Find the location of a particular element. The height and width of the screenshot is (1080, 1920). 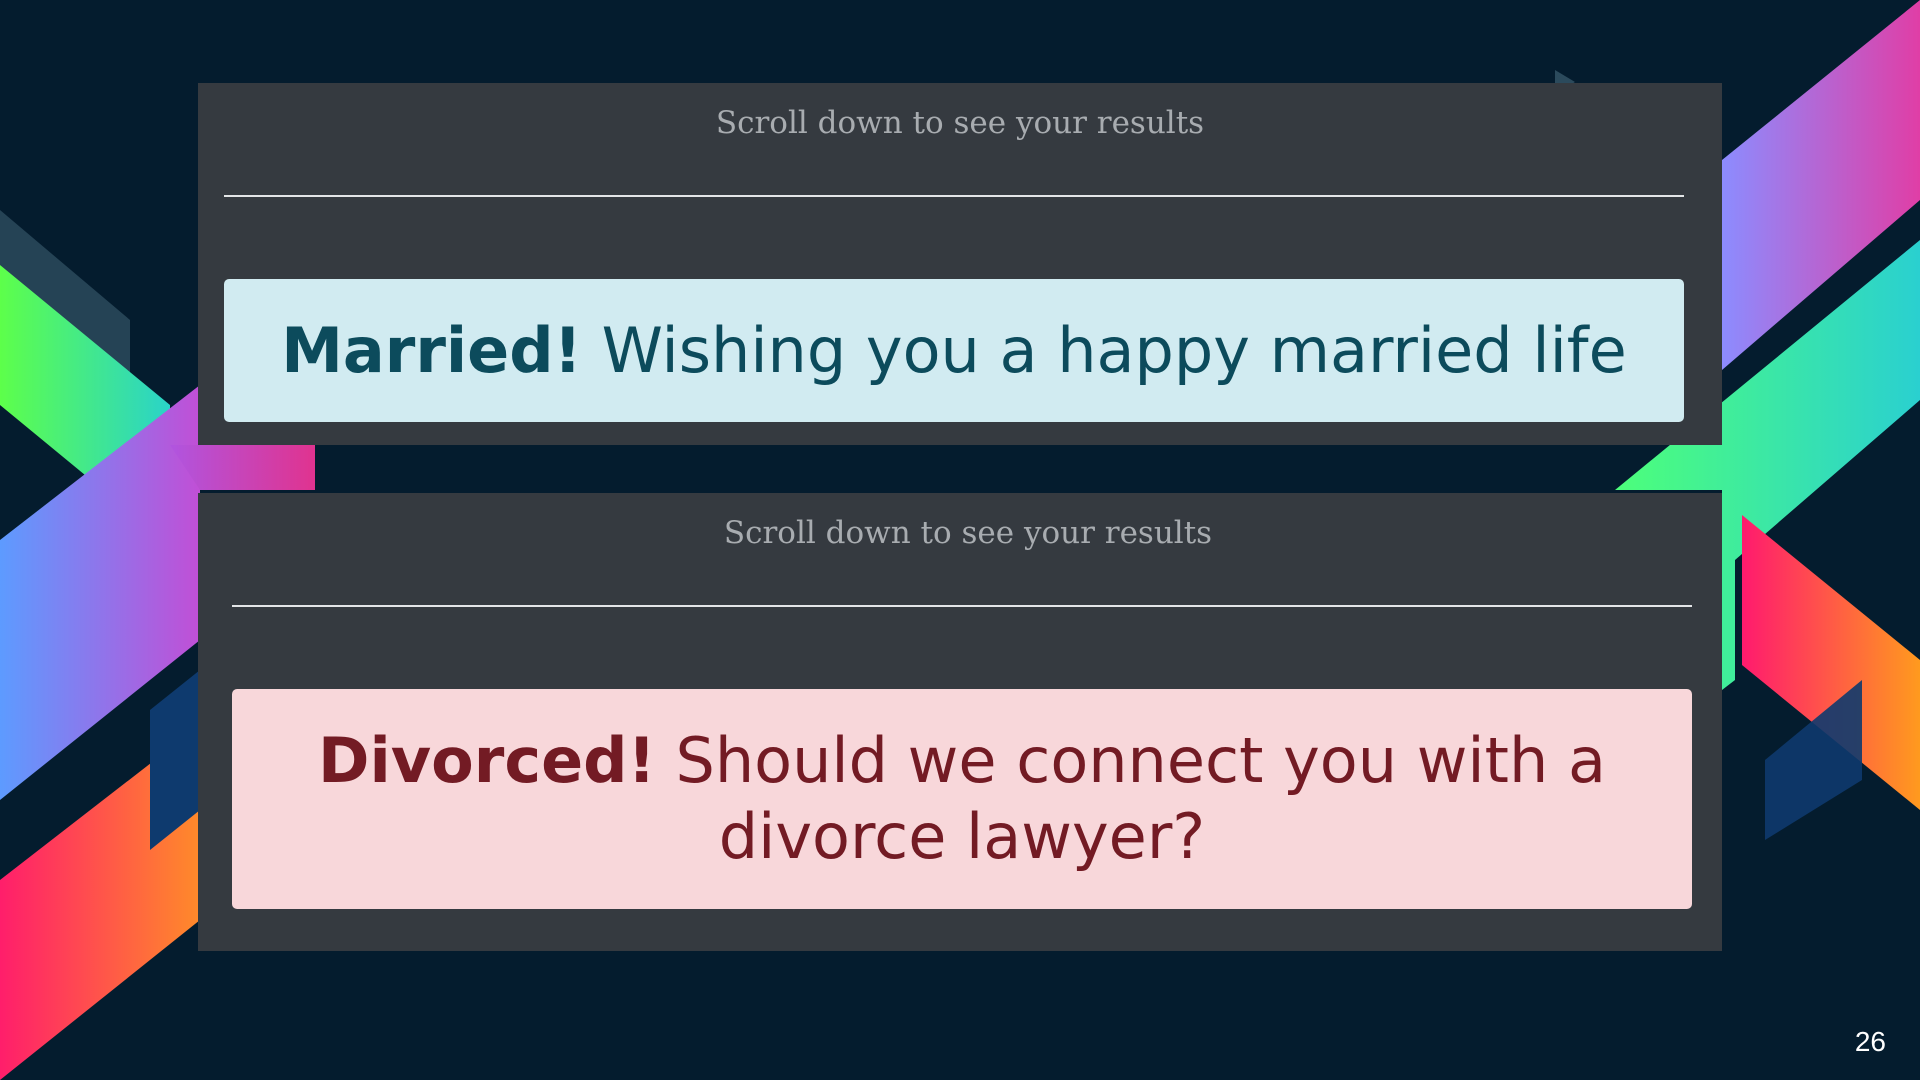

alert-strong-label: Married! is located at coordinates (431, 350).